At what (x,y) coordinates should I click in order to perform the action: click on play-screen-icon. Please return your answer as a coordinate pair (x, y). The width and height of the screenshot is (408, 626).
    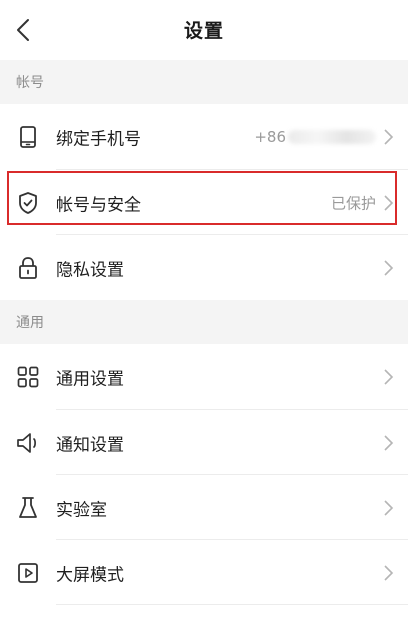
    Looking at the image, I should click on (28, 573).